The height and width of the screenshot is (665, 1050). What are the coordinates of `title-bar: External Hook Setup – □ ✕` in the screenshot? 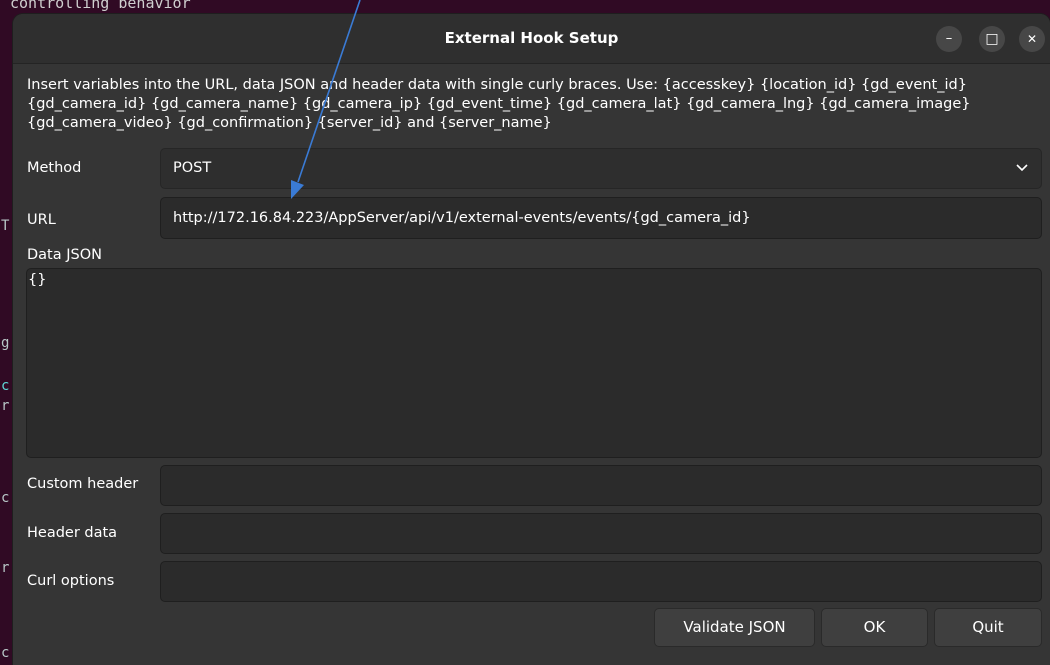 It's located at (531, 39).